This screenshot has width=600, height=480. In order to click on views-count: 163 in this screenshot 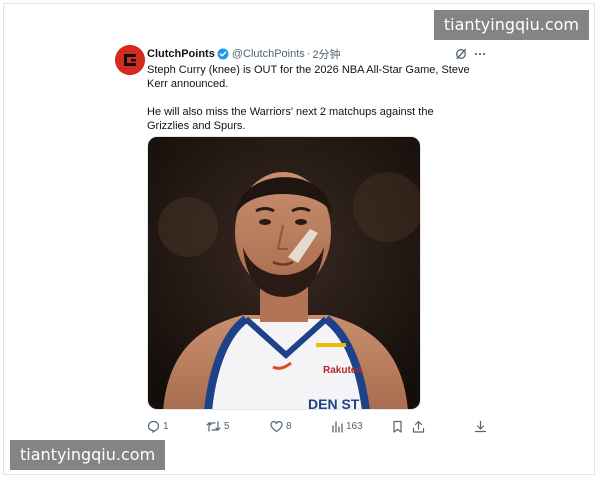, I will do `click(354, 426)`.